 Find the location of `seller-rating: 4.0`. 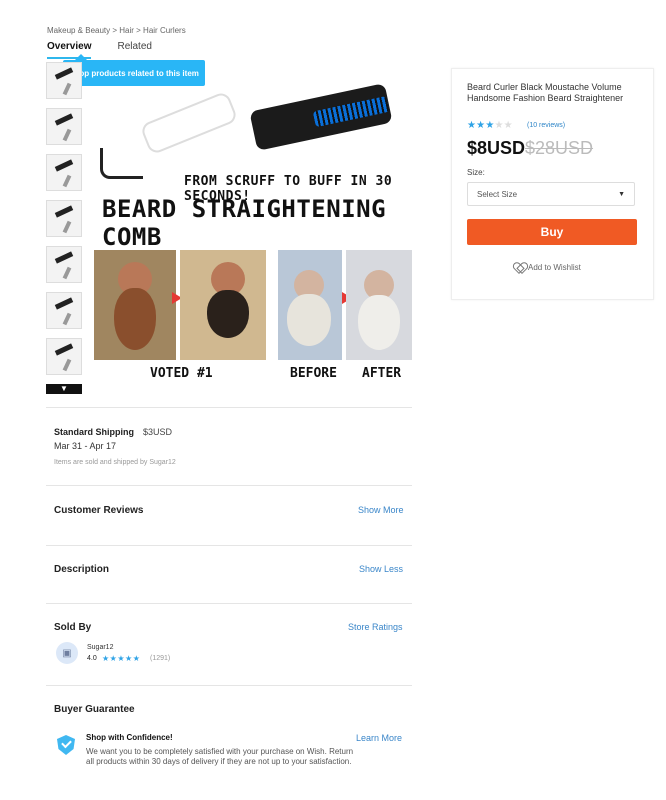

seller-rating: 4.0 is located at coordinates (92, 658).